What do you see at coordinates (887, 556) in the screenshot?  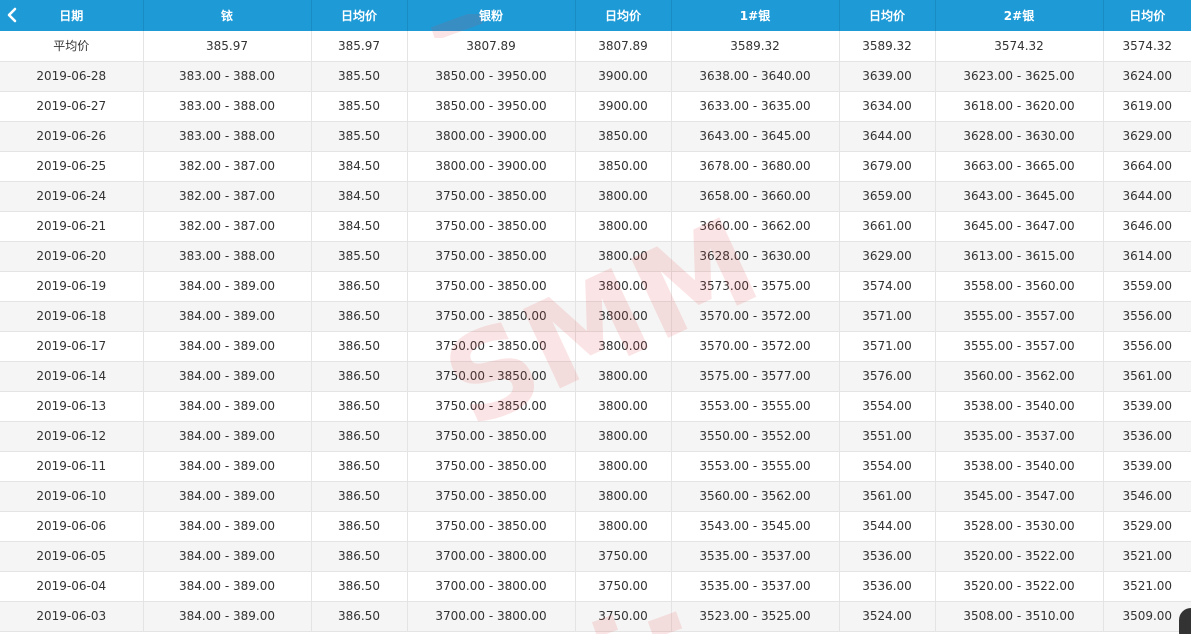 I see `price-cell: 3536.00` at bounding box center [887, 556].